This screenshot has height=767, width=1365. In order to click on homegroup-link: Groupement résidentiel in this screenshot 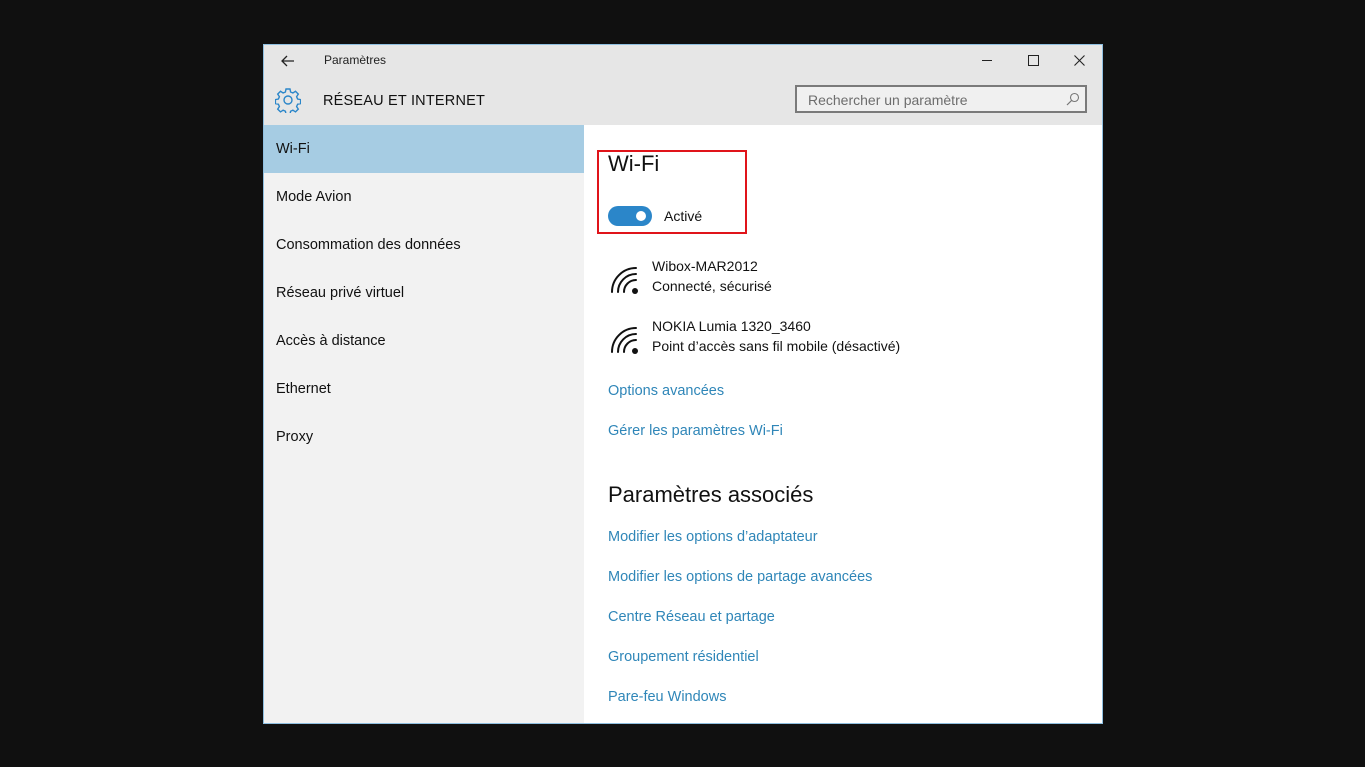, I will do `click(683, 657)`.